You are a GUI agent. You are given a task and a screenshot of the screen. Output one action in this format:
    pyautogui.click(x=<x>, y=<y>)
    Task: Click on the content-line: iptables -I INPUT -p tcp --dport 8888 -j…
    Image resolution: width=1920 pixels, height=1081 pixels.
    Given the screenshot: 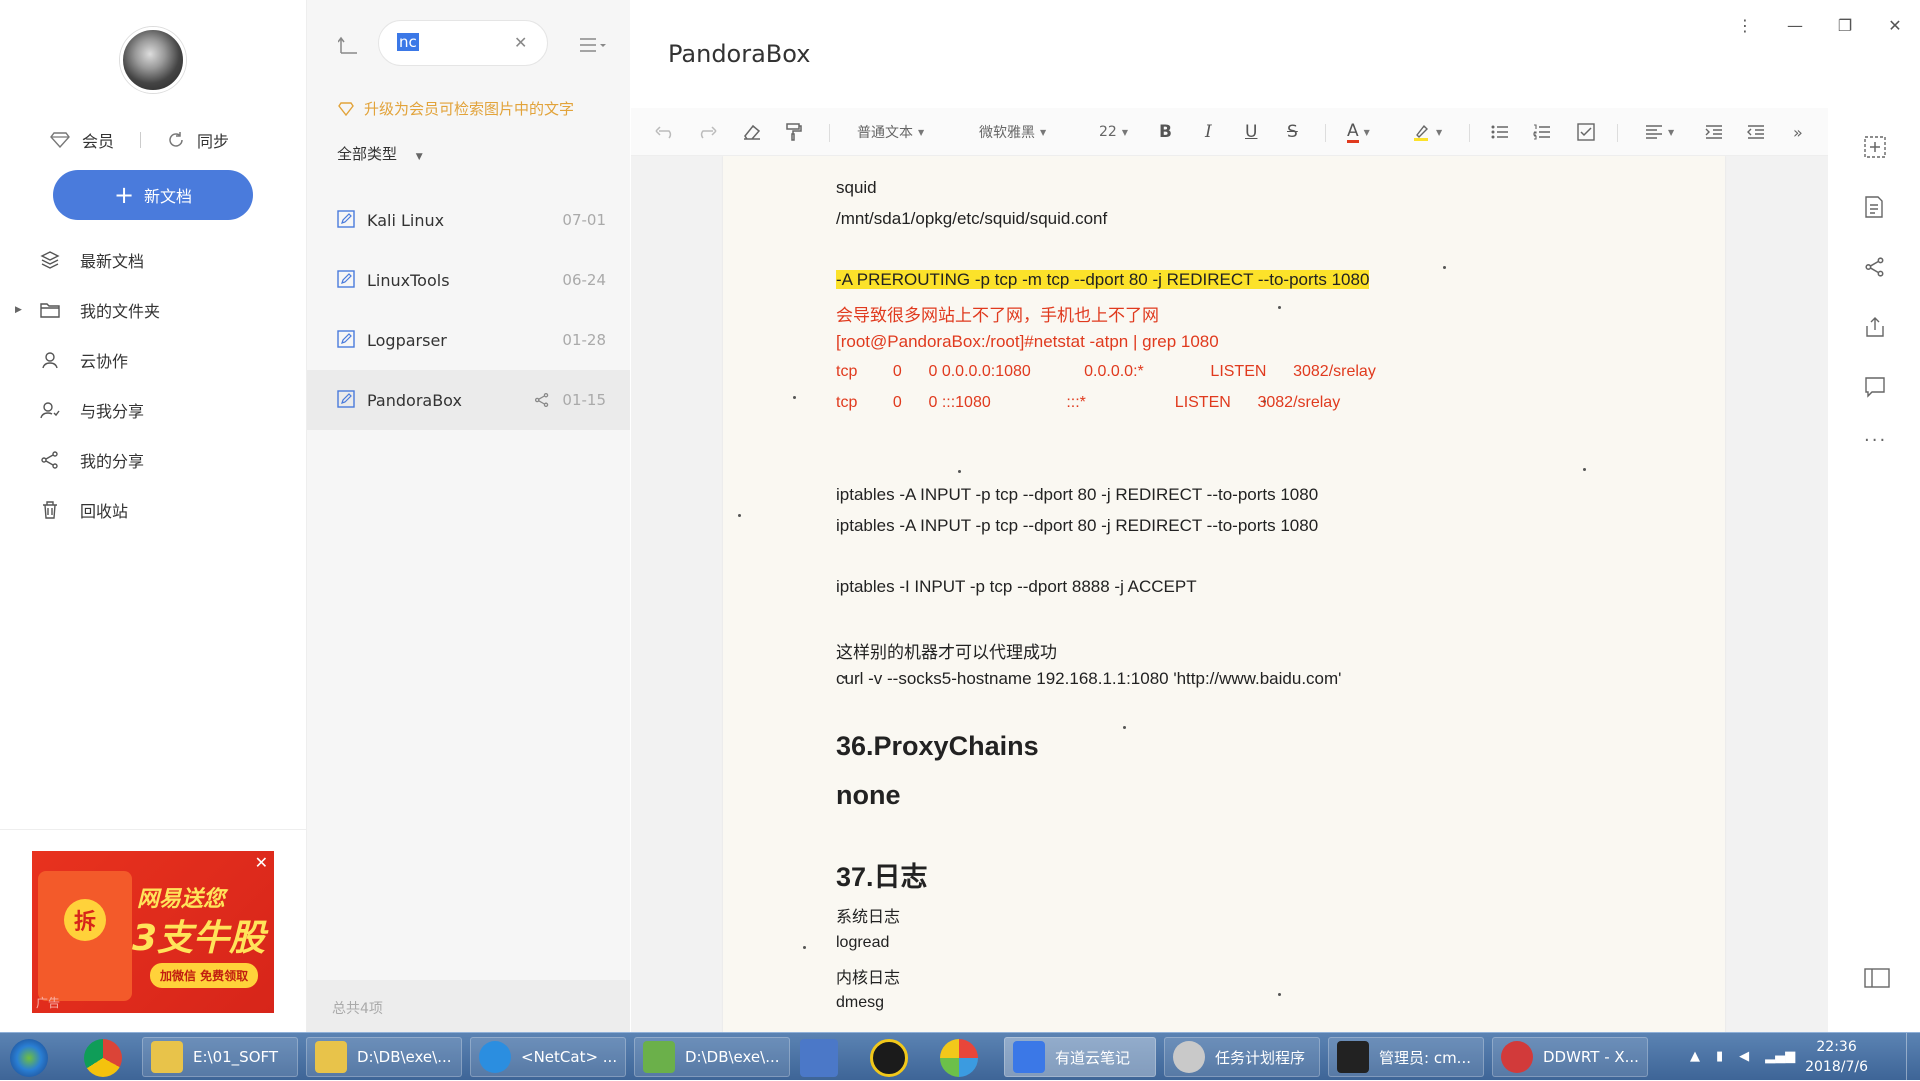 What is the action you would take?
    pyautogui.click(x=1016, y=587)
    